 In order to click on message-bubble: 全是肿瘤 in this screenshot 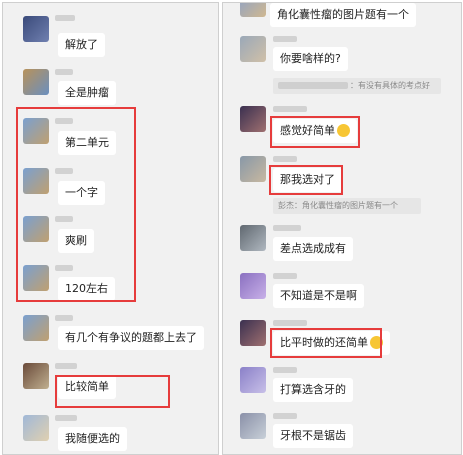, I will do `click(87, 93)`.